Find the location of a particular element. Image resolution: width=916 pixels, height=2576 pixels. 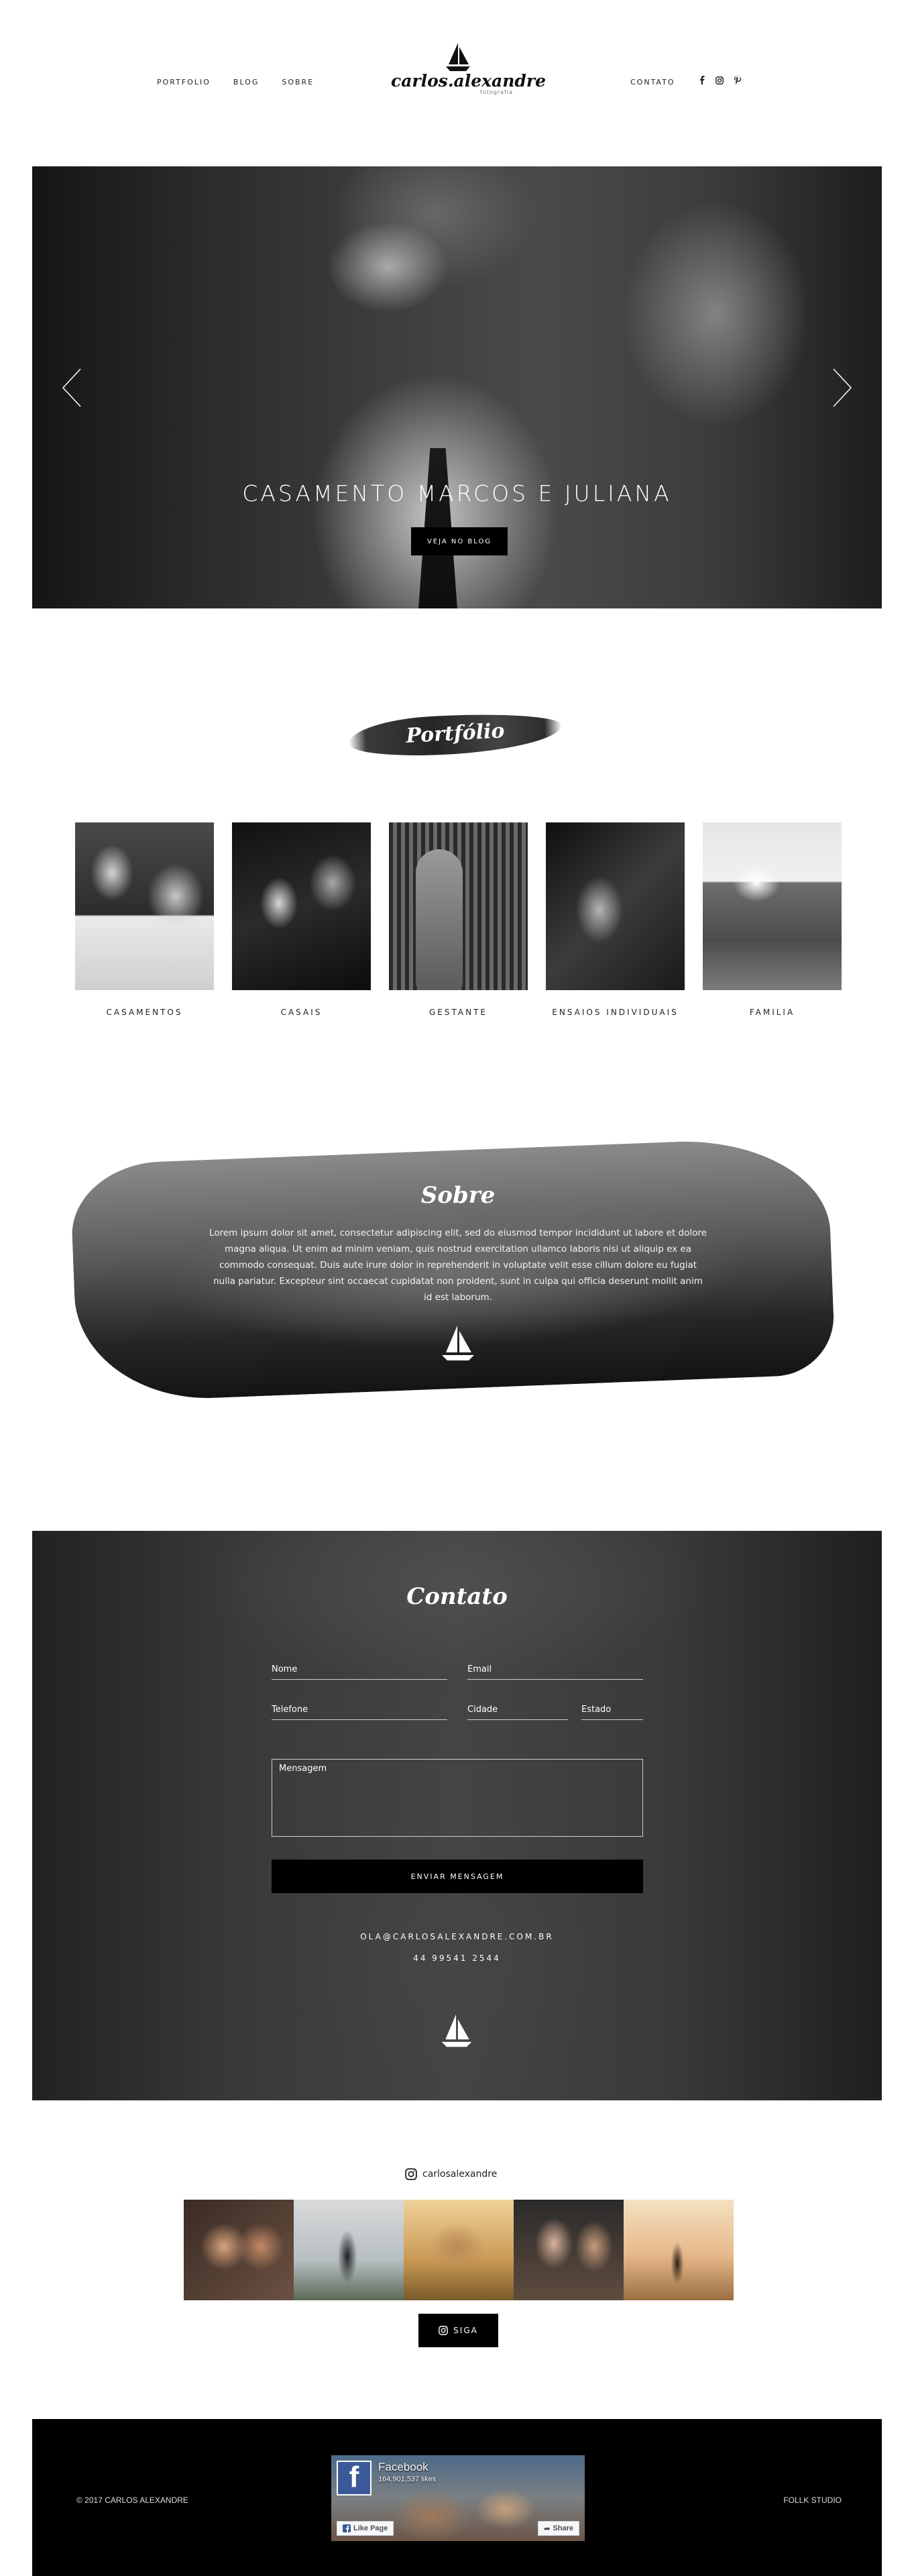

portfolio-label: CASAIS is located at coordinates (301, 1012).